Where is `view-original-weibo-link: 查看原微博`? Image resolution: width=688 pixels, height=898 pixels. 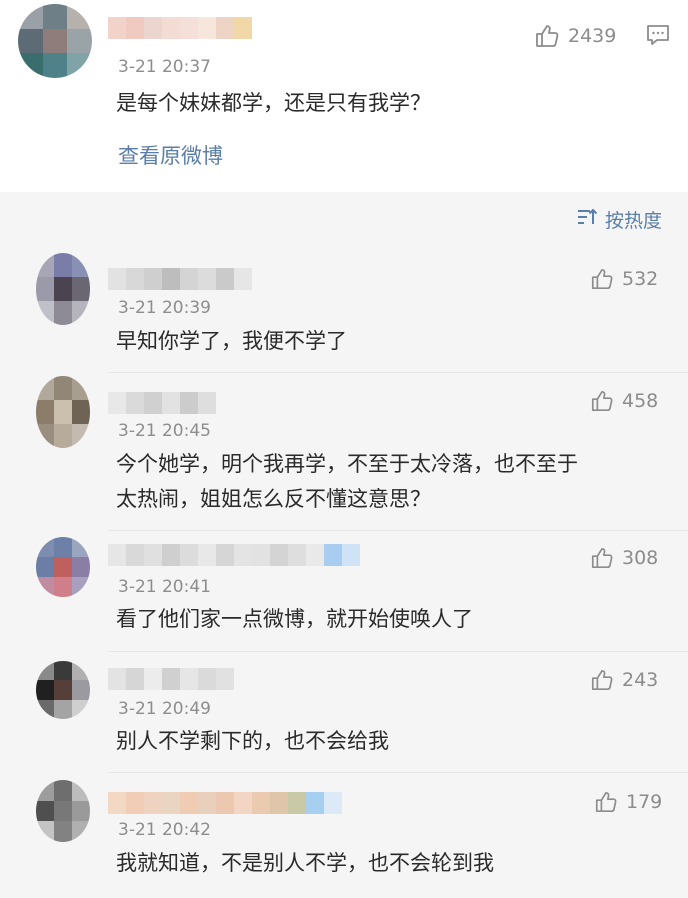
view-original-weibo-link: 查看原微博 is located at coordinates (170, 155).